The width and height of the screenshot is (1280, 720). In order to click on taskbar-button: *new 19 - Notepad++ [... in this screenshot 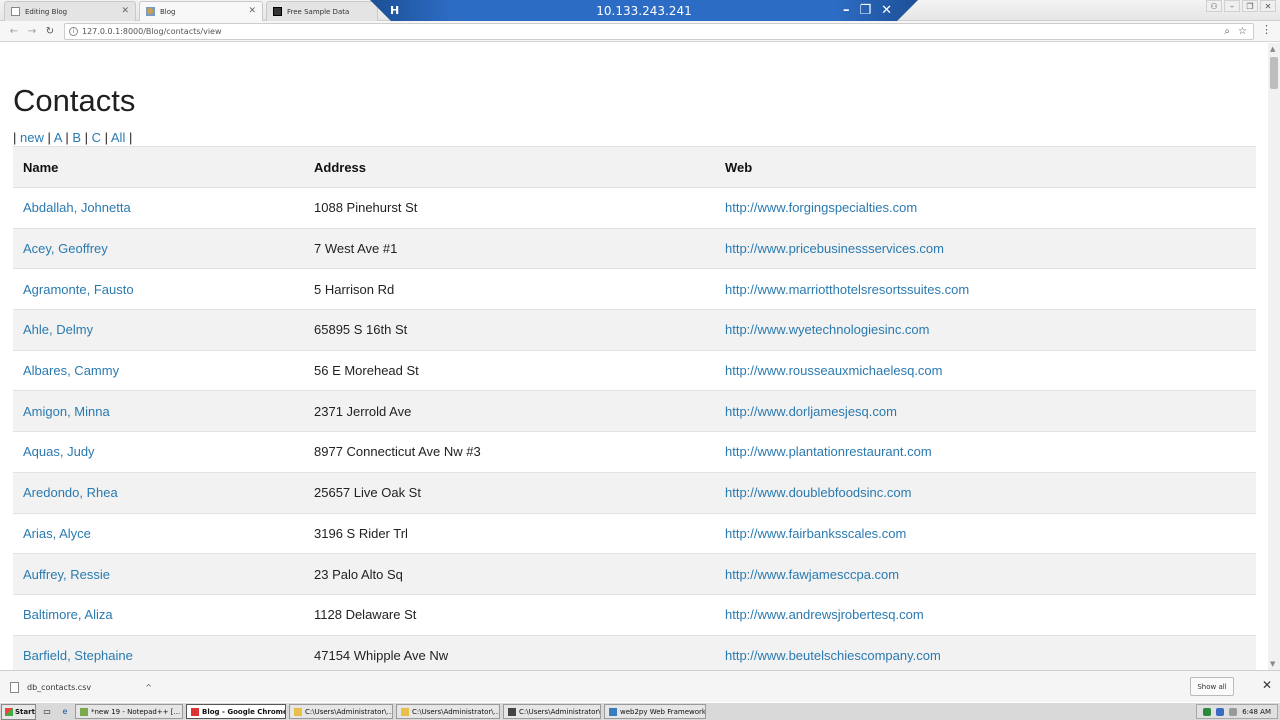, I will do `click(129, 711)`.